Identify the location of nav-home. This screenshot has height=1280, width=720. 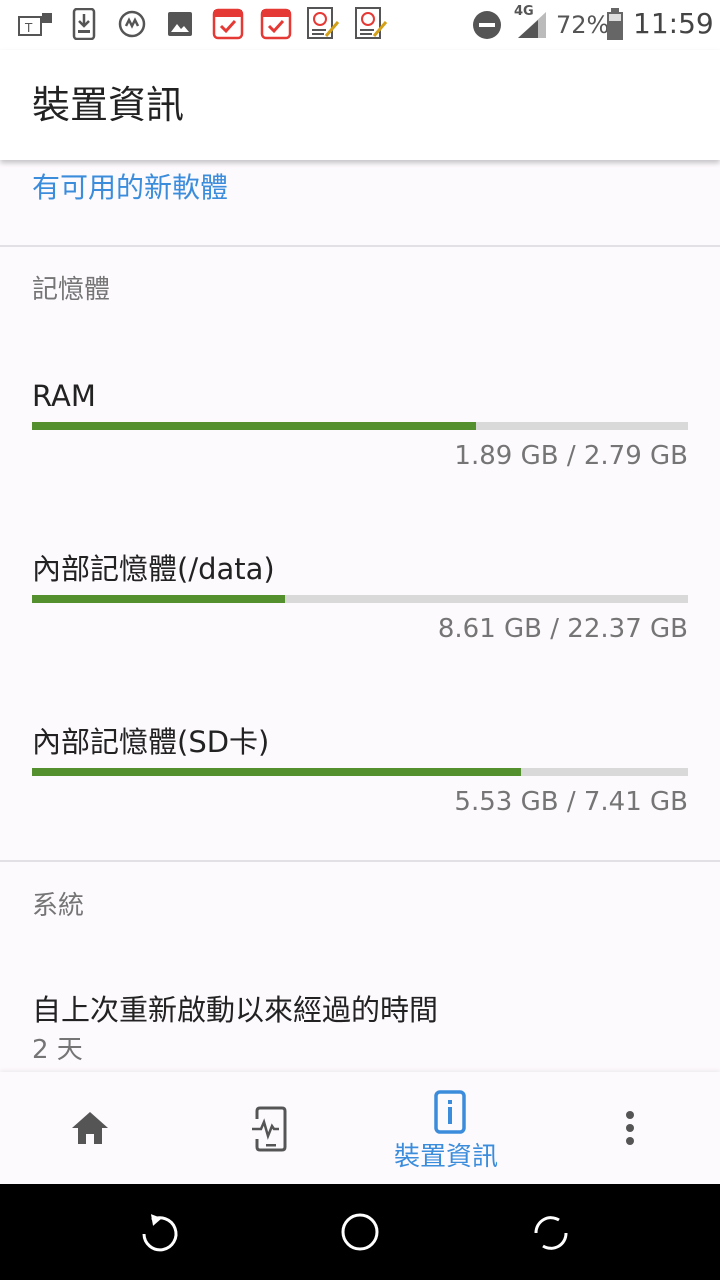
(90, 1128).